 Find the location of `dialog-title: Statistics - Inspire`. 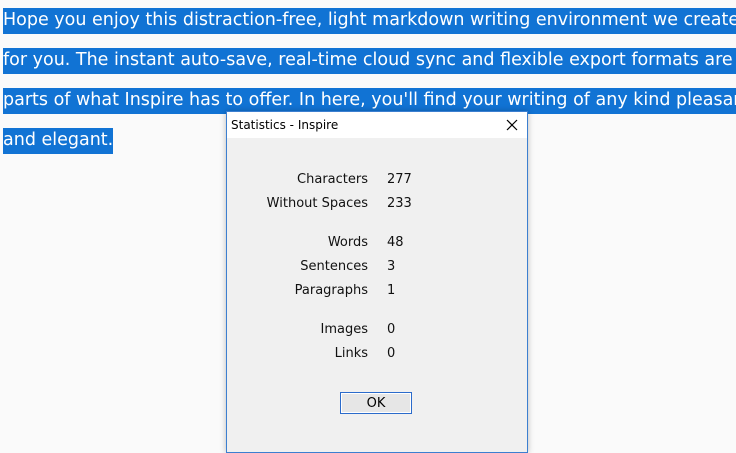

dialog-title: Statistics - Inspire is located at coordinates (285, 125).